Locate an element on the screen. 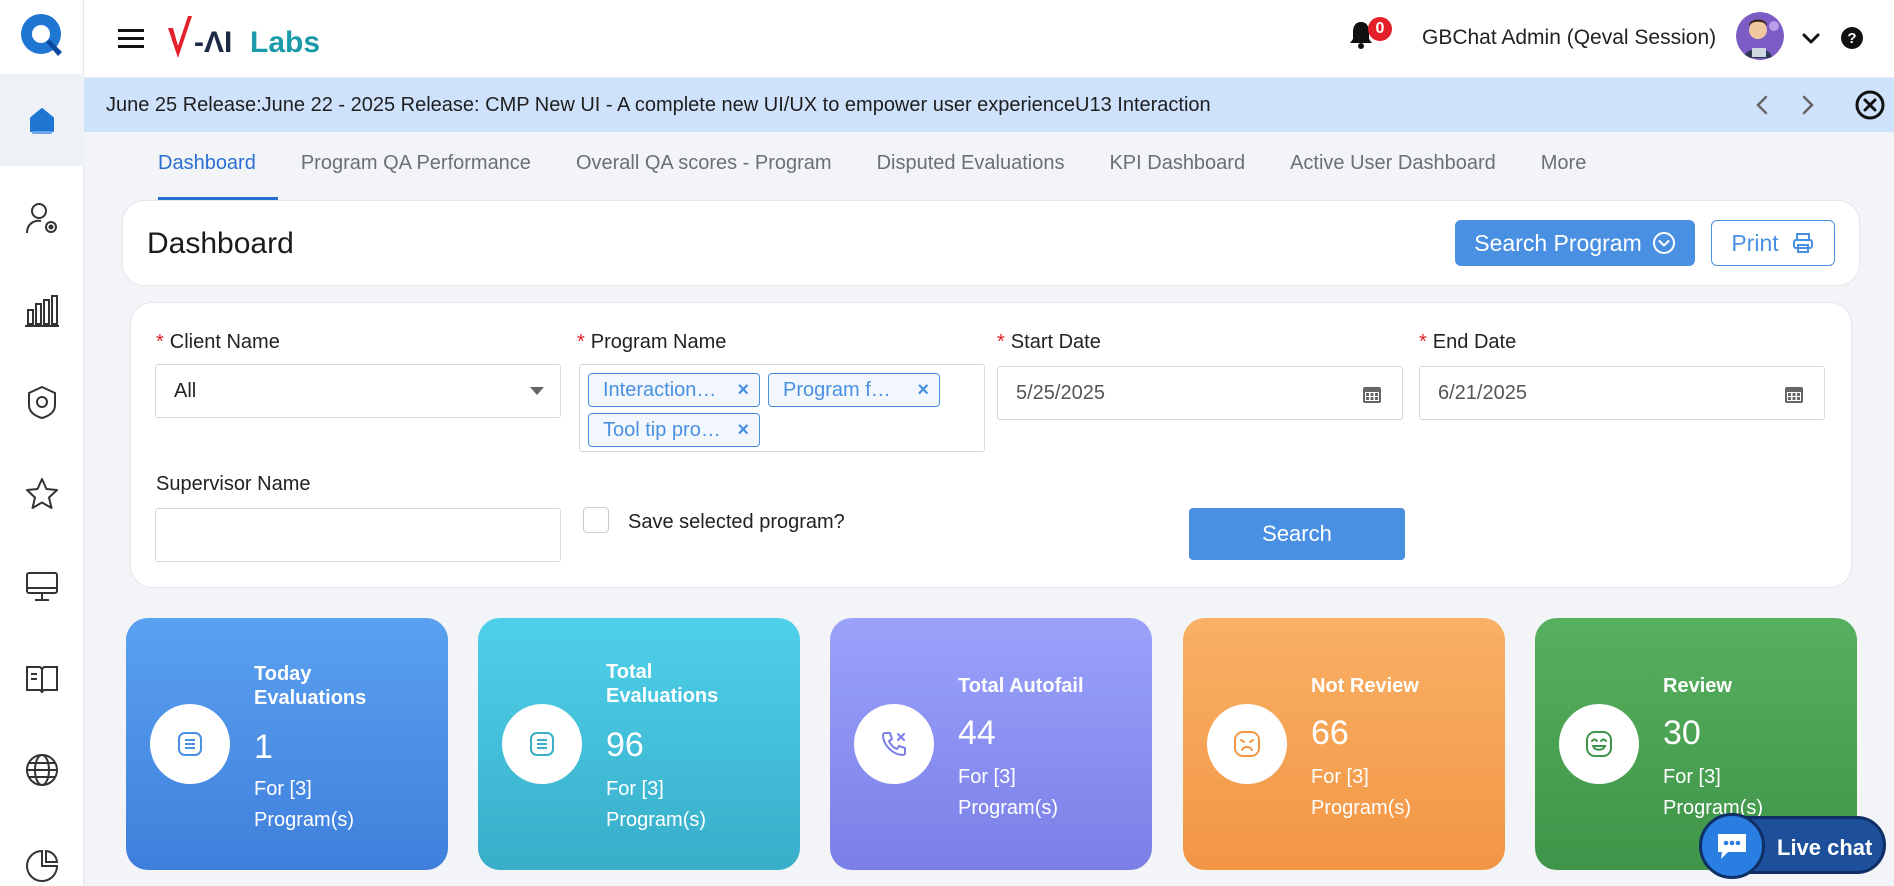  happy-face-icon is located at coordinates (1599, 744).